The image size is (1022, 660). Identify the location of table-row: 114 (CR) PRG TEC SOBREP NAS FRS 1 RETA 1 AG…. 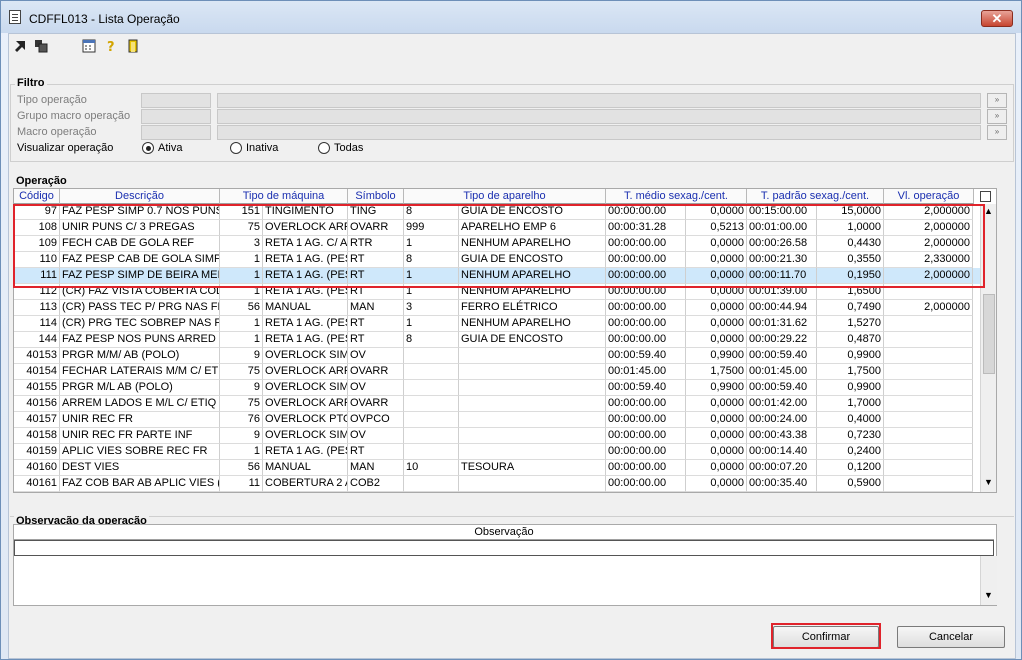
(505, 324).